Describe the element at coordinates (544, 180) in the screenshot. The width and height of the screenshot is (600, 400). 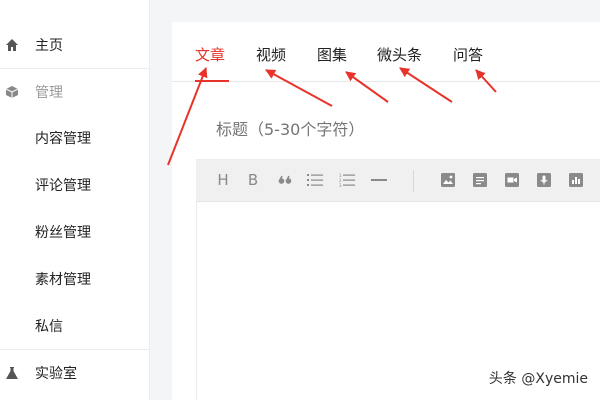
I see `audio-icon` at that location.